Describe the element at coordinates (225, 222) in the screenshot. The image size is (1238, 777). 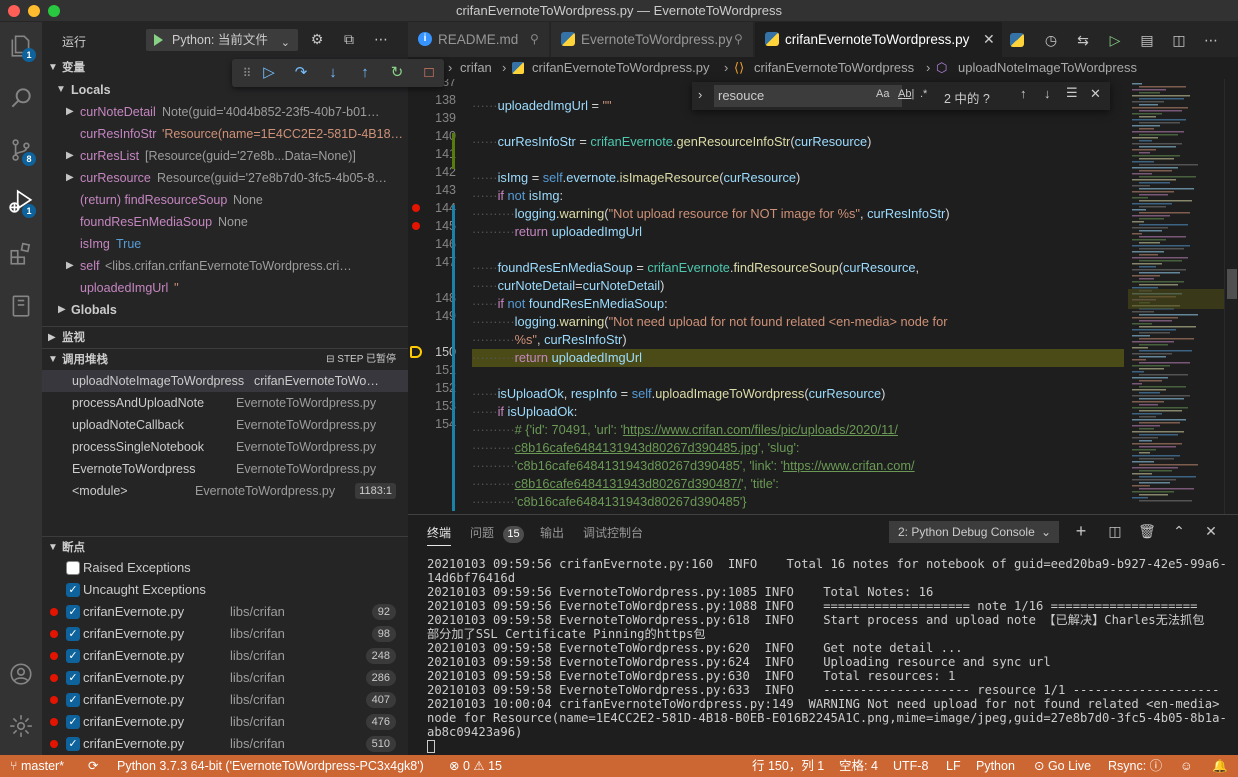
I see `variable-row: foundResEnMediaSoup None` at that location.